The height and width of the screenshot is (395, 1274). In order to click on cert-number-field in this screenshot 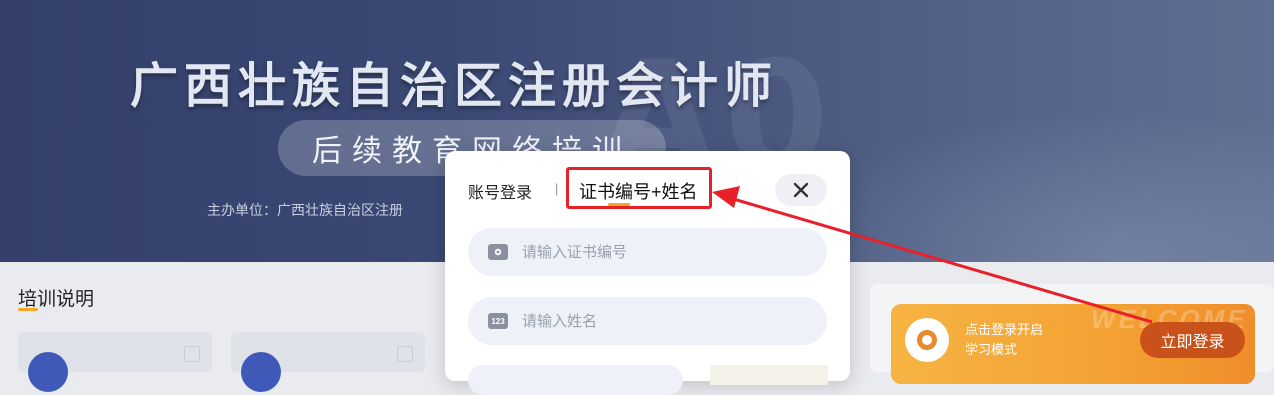, I will do `click(647, 252)`.